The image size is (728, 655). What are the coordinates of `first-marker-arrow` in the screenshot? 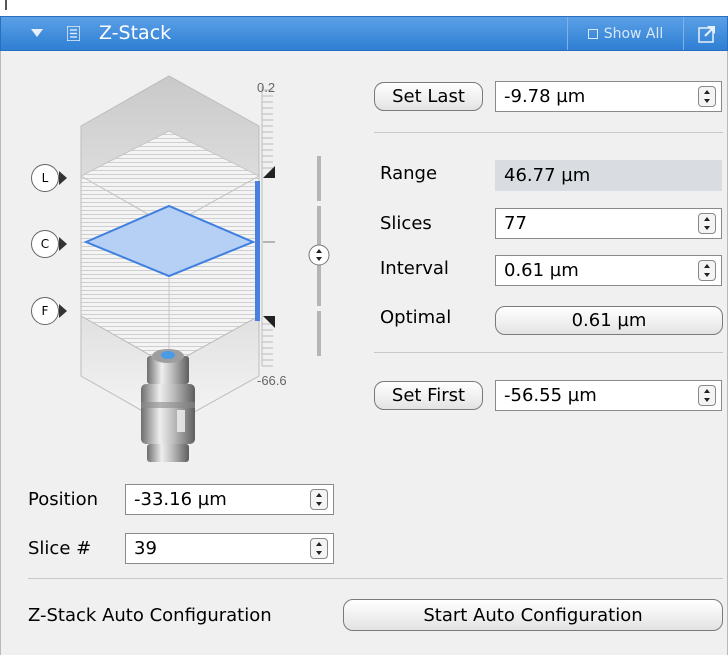 It's located at (63, 311).